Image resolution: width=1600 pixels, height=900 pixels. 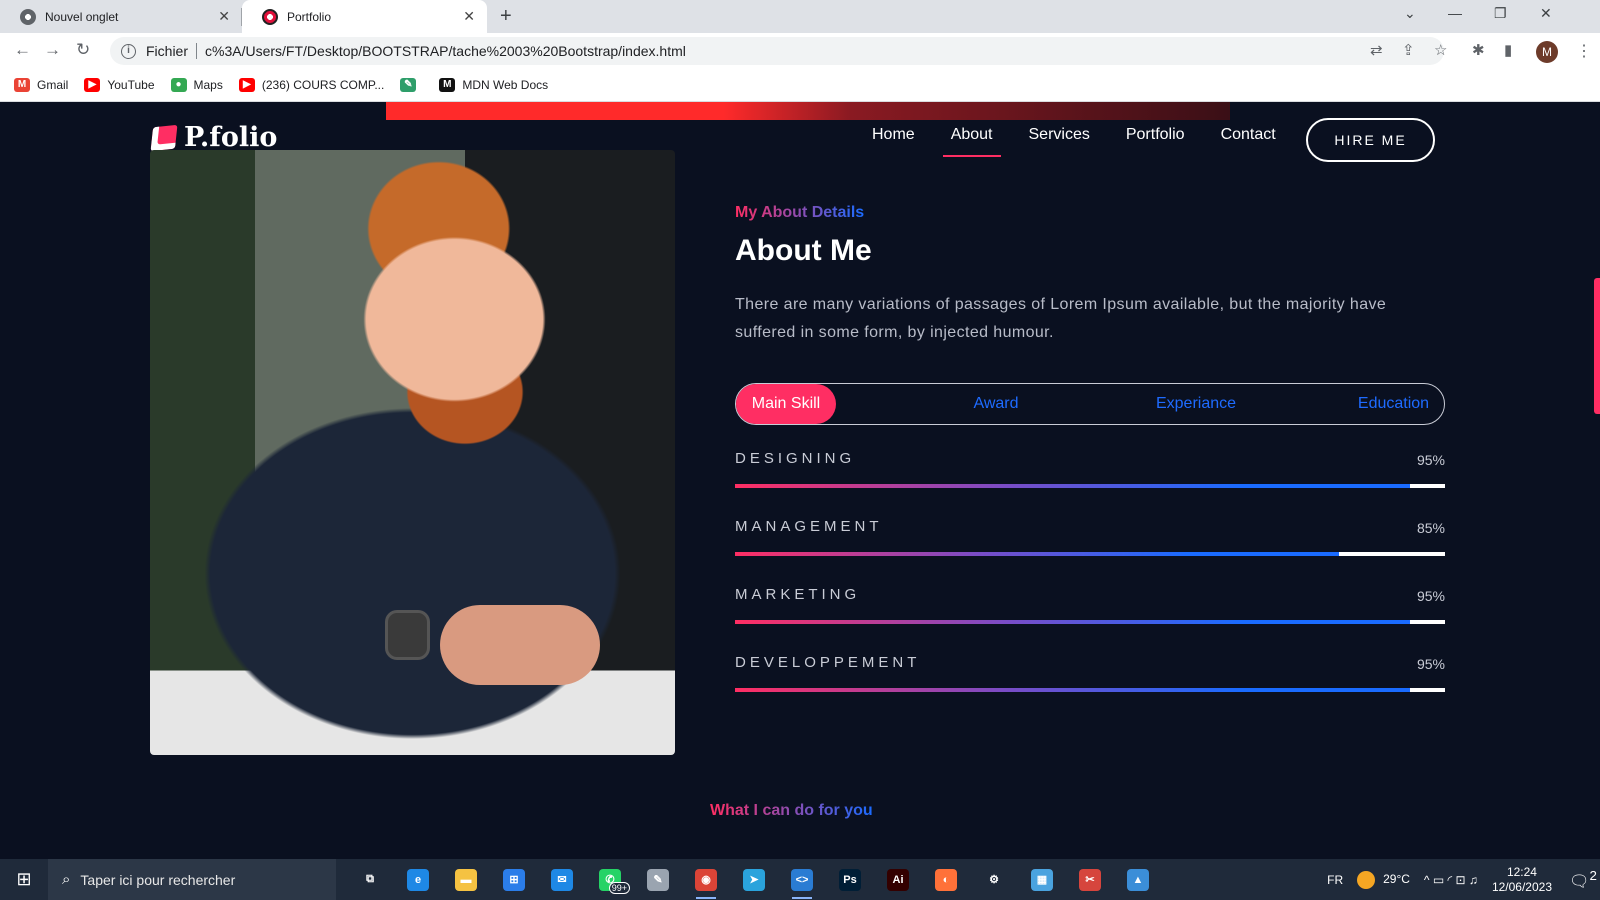 What do you see at coordinates (28, 16) in the screenshot?
I see `chrome-newtab-icon` at bounding box center [28, 16].